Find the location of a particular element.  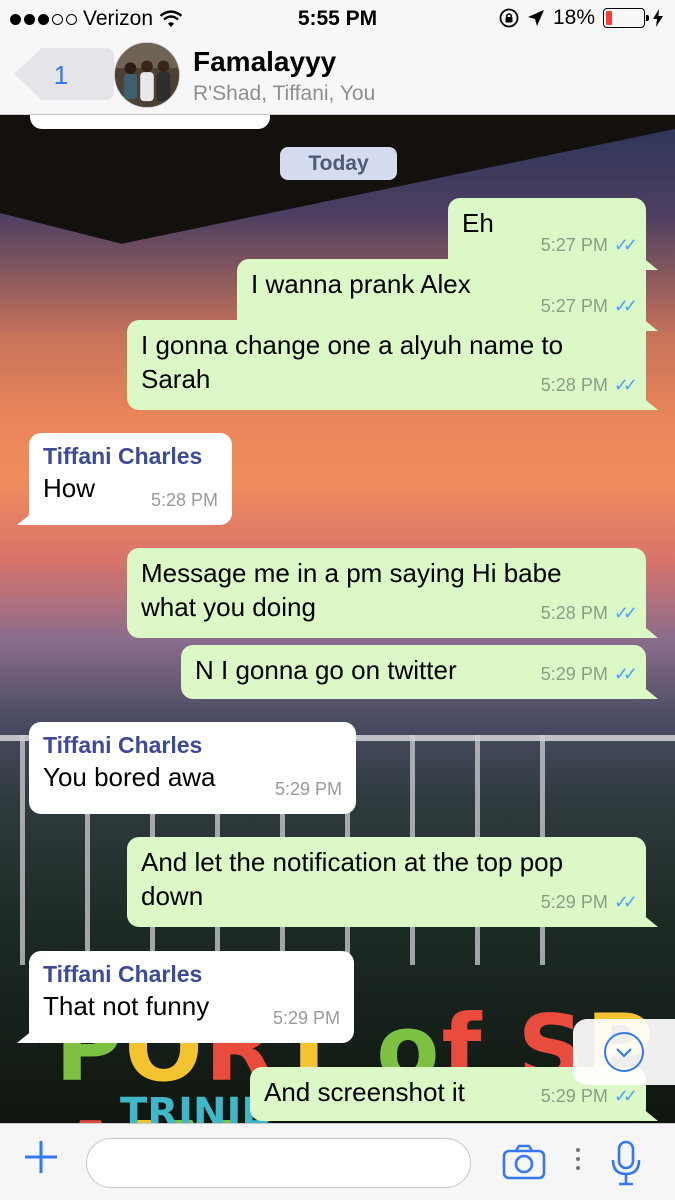

message-in: Tiffani Charles You bored awa 5:29 PM is located at coordinates (192, 768).